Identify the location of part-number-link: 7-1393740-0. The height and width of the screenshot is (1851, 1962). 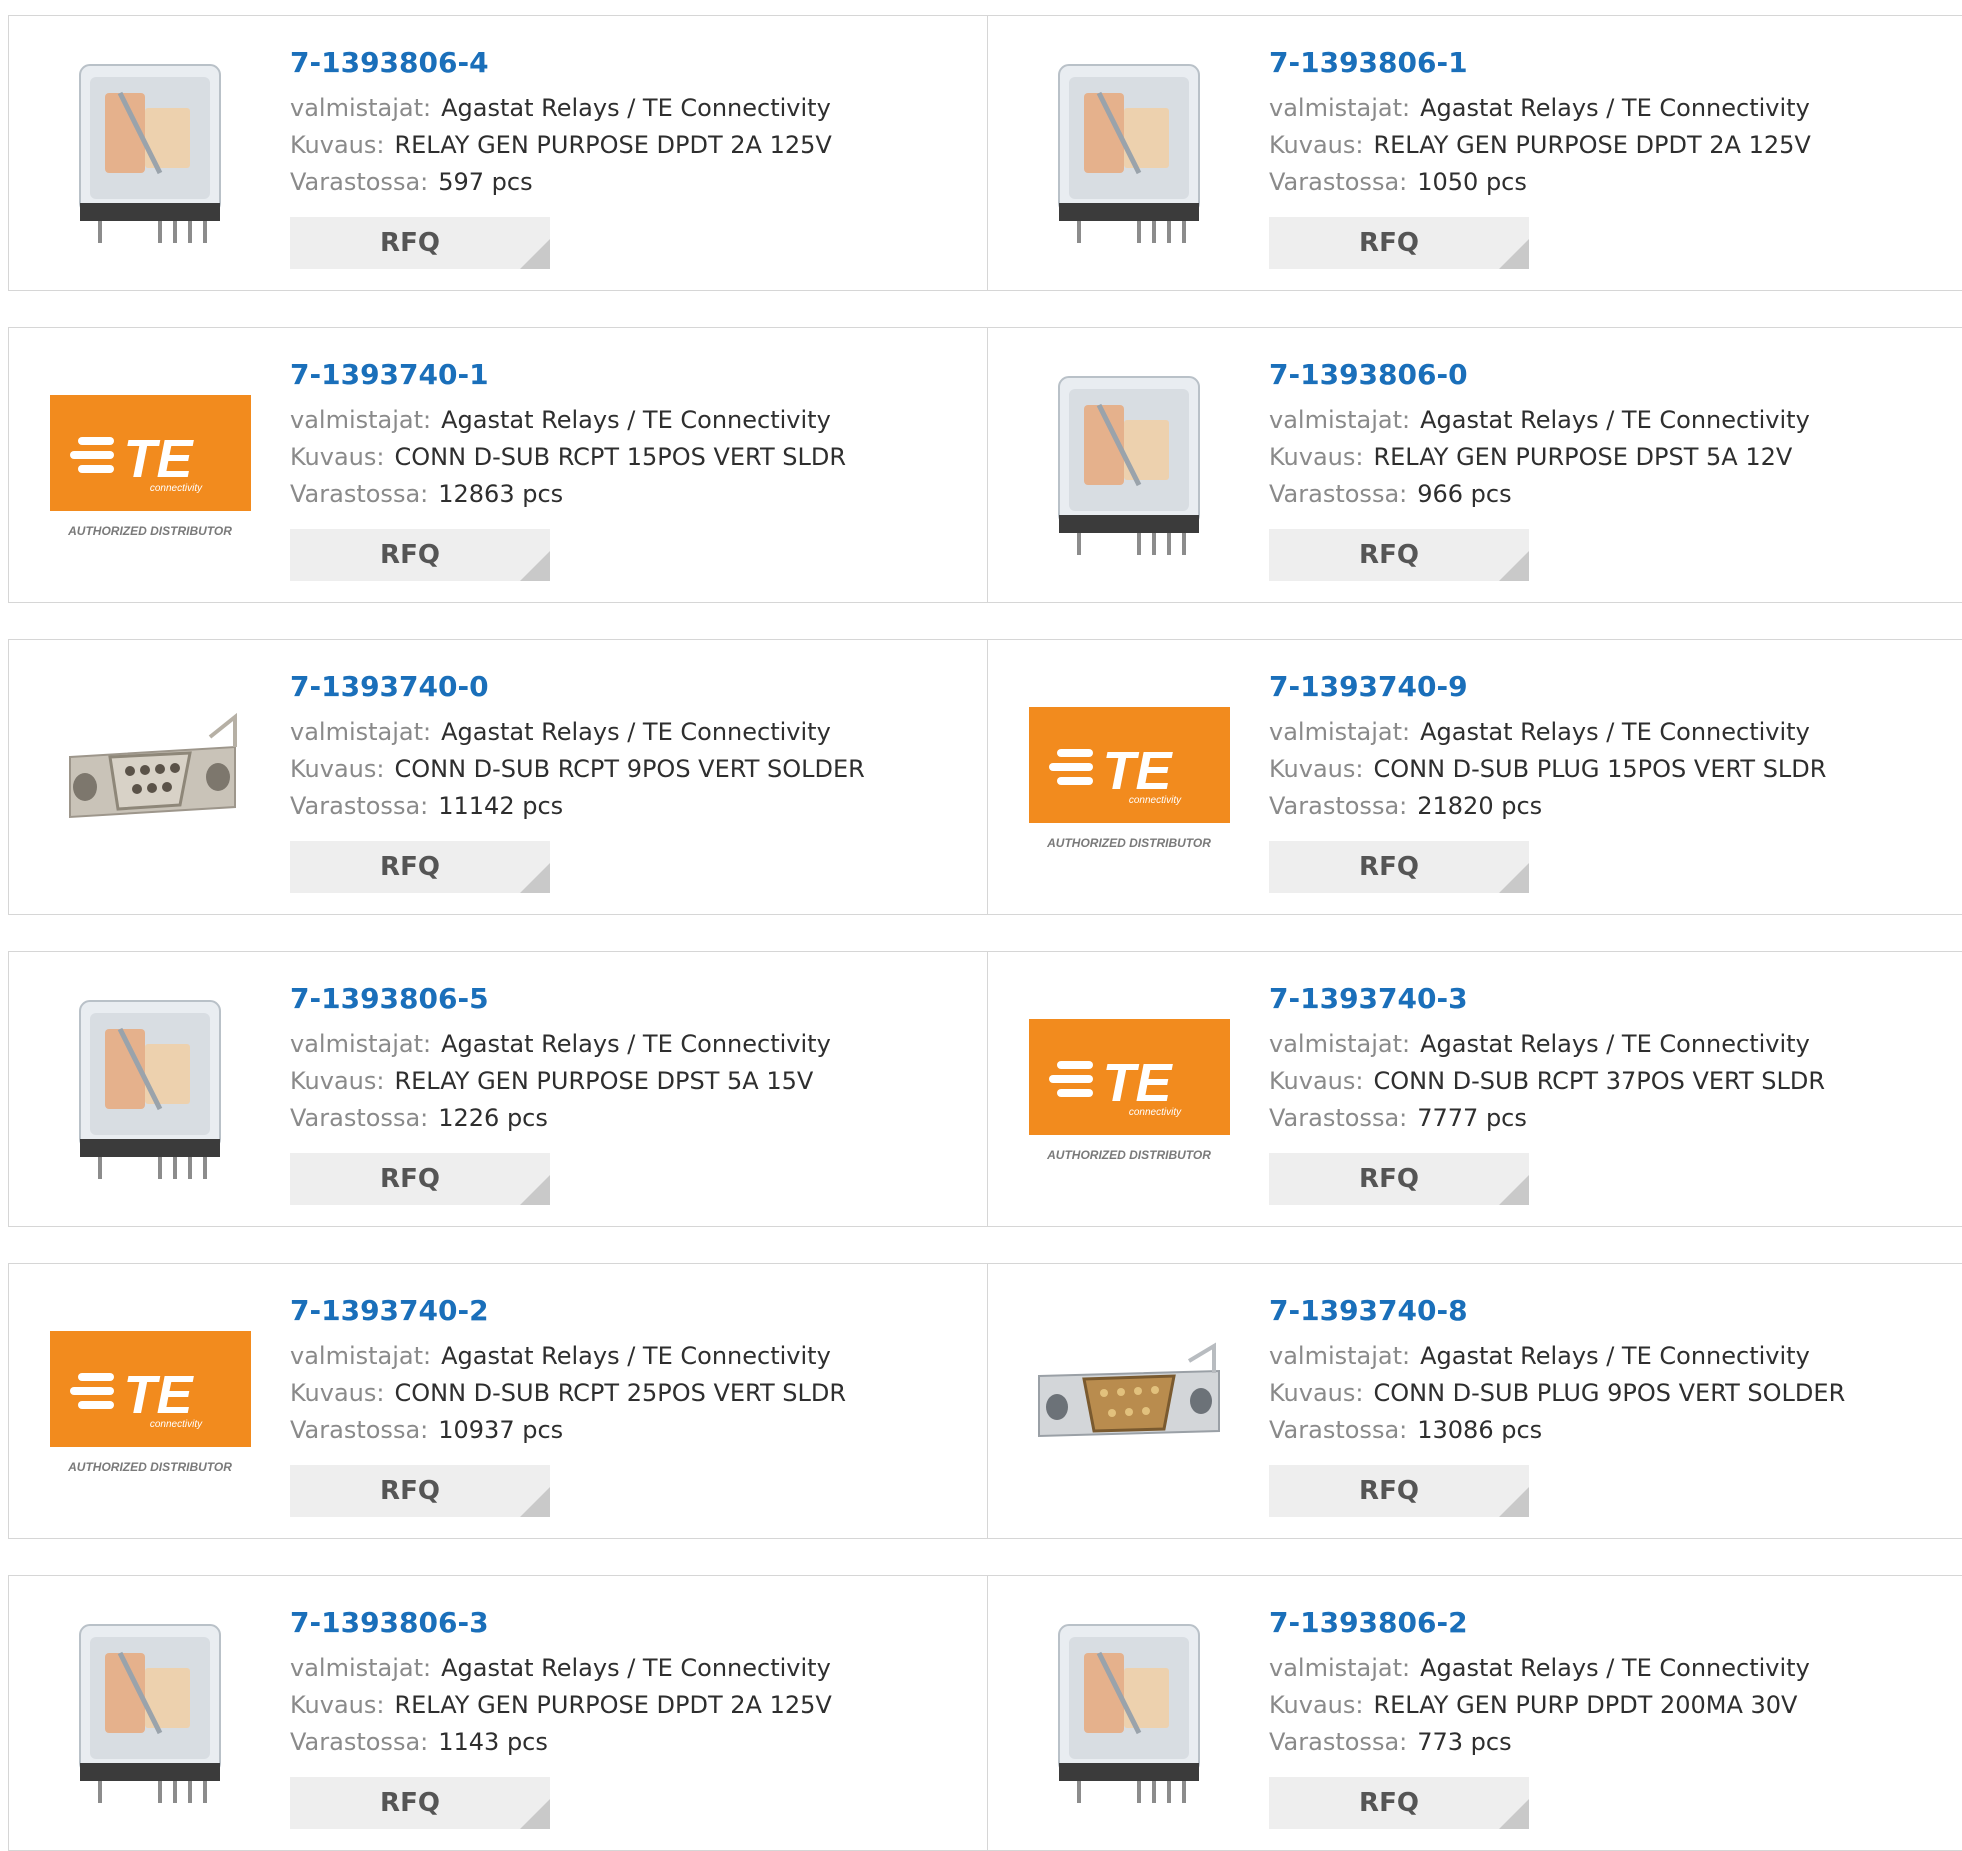
(577, 687).